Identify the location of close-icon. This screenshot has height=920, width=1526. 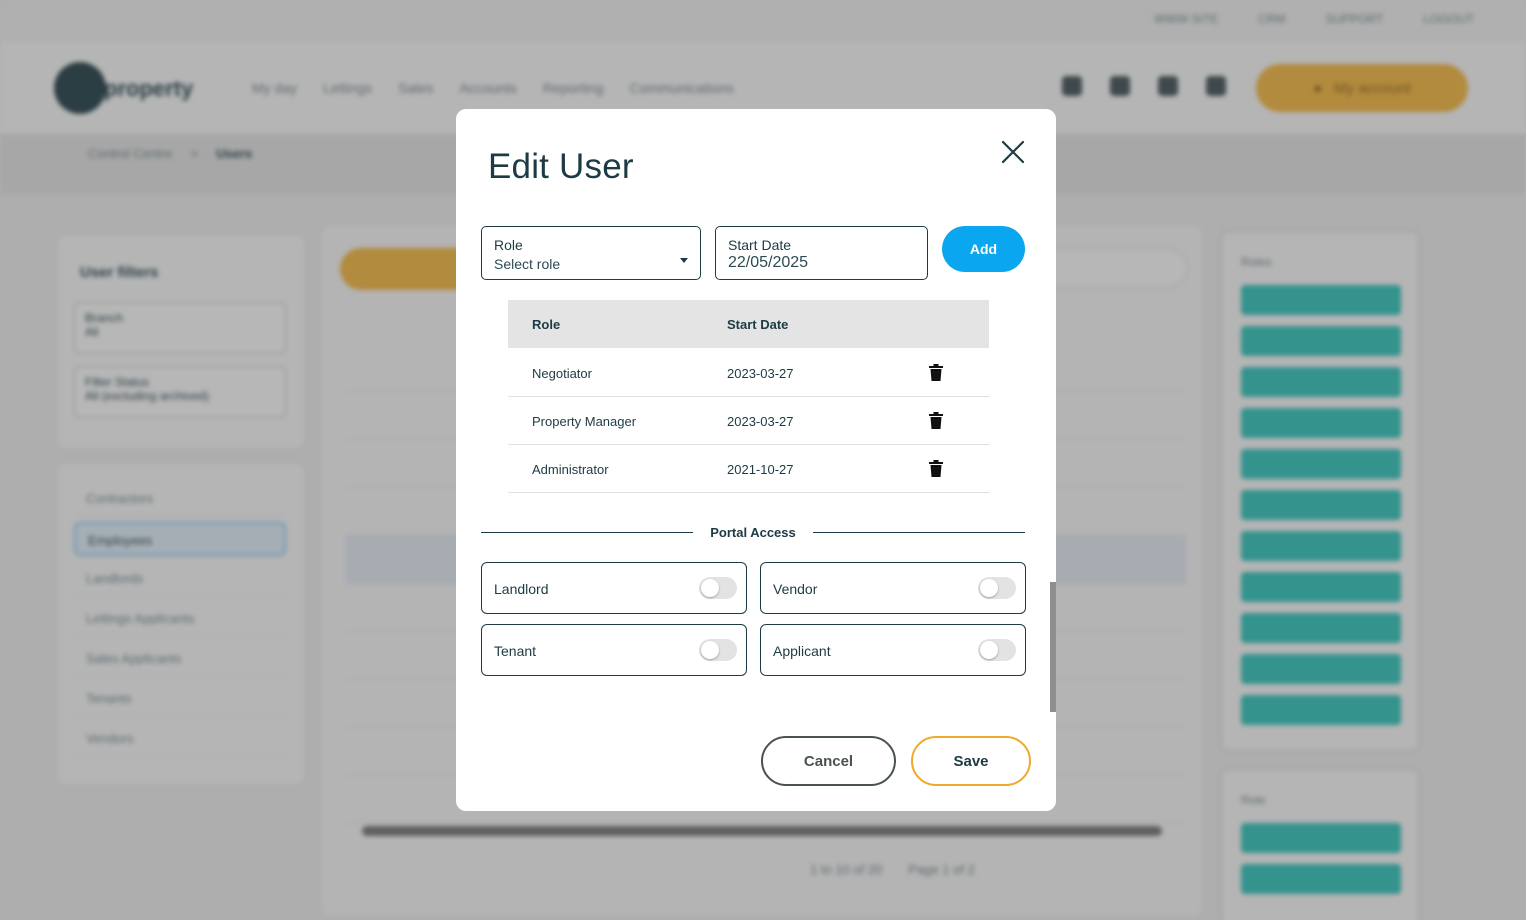
(1013, 152).